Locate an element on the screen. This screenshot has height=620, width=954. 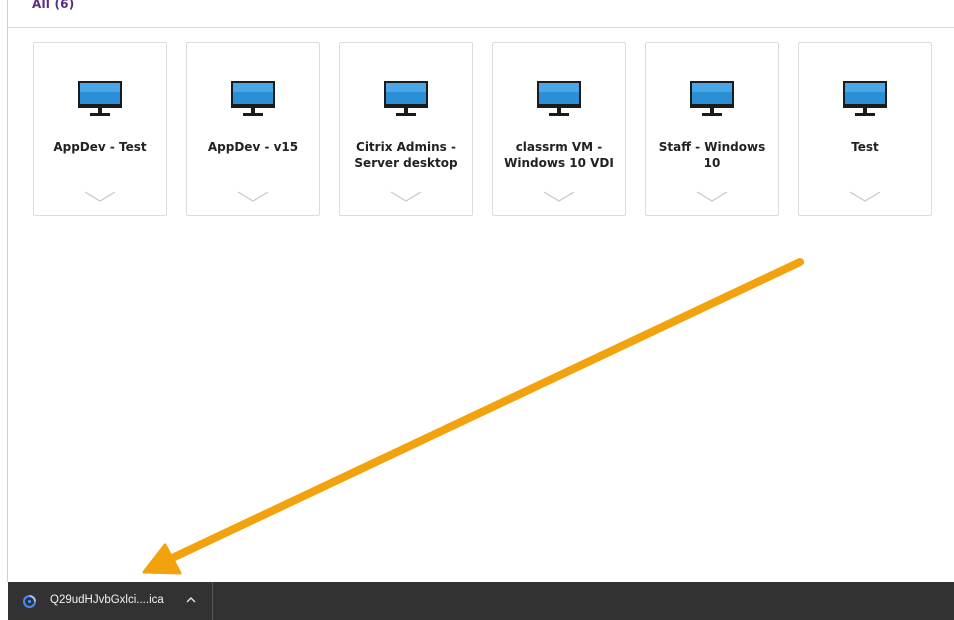
desktop-name: AppDev - v15 is located at coordinates (253, 147).